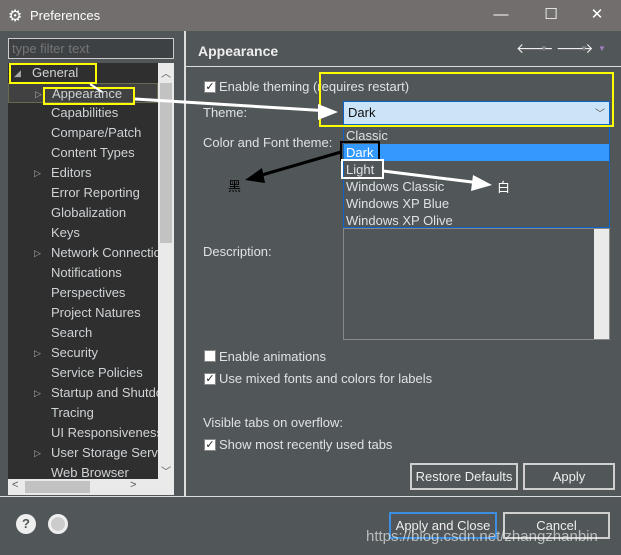 Image resolution: width=621 pixels, height=555 pixels. What do you see at coordinates (89, 96) in the screenshot?
I see `appearance-highlight-box` at bounding box center [89, 96].